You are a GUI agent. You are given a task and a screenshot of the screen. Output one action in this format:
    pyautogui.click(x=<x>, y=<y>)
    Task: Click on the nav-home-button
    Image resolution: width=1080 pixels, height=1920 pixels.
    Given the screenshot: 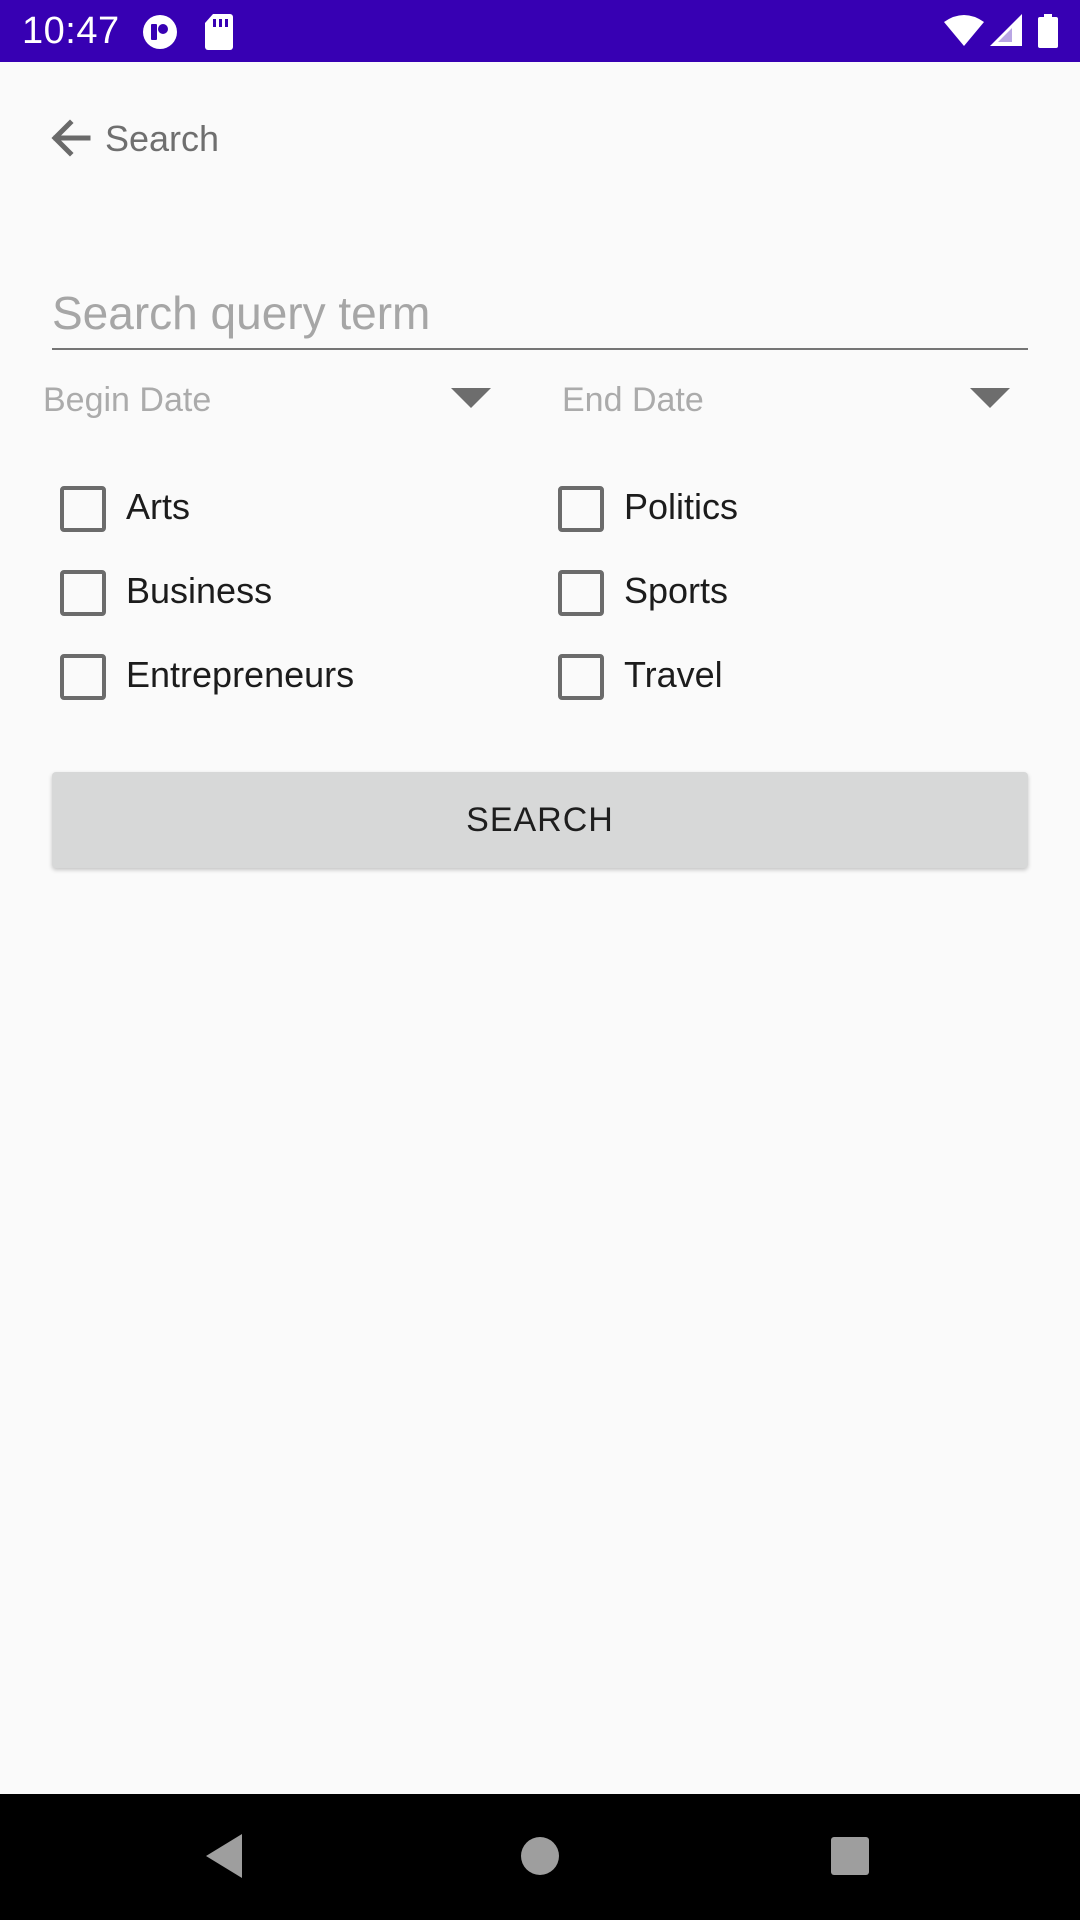 What is the action you would take?
    pyautogui.click(x=540, y=1856)
    